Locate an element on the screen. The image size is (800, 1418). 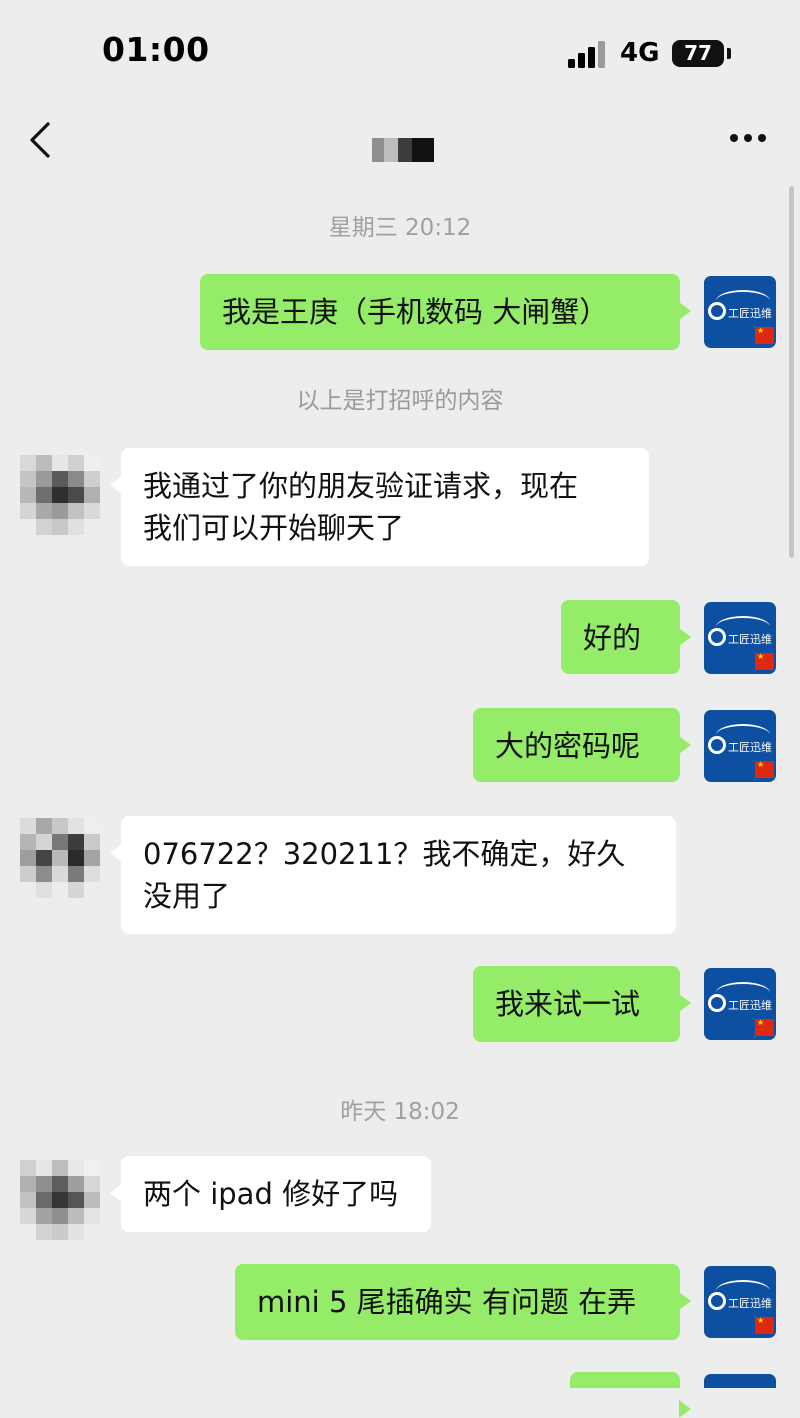
self-avatar-partial is located at coordinates (740, 1381).